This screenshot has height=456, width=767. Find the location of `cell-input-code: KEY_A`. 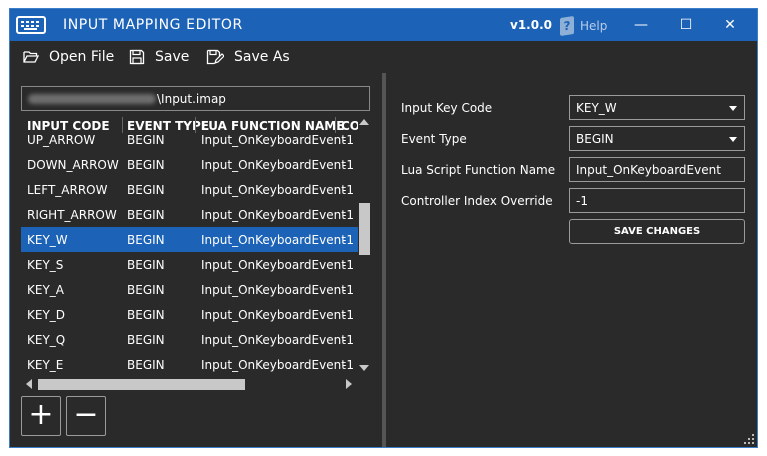

cell-input-code: KEY_A is located at coordinates (45, 290).